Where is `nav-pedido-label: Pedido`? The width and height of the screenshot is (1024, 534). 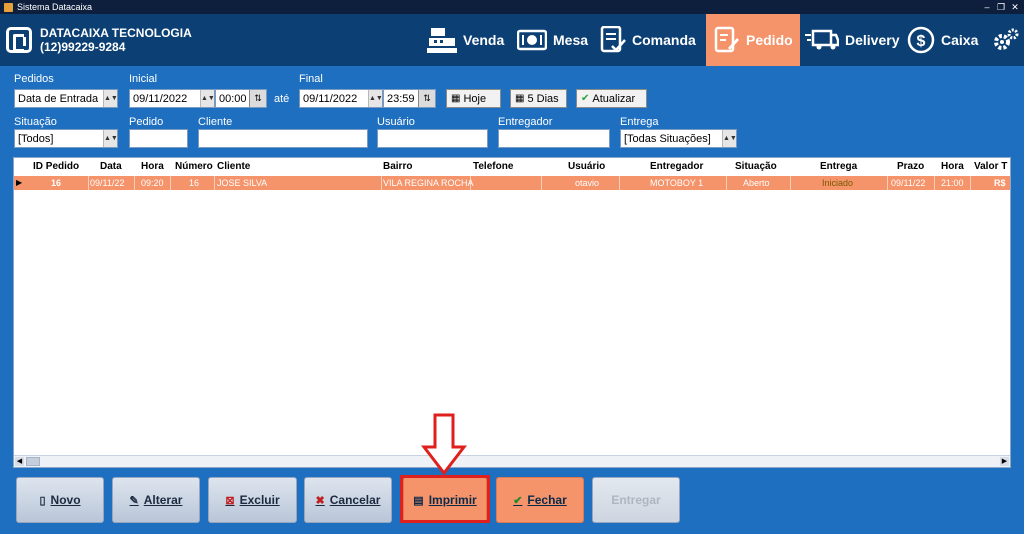
nav-pedido-label: Pedido is located at coordinates (769, 40).